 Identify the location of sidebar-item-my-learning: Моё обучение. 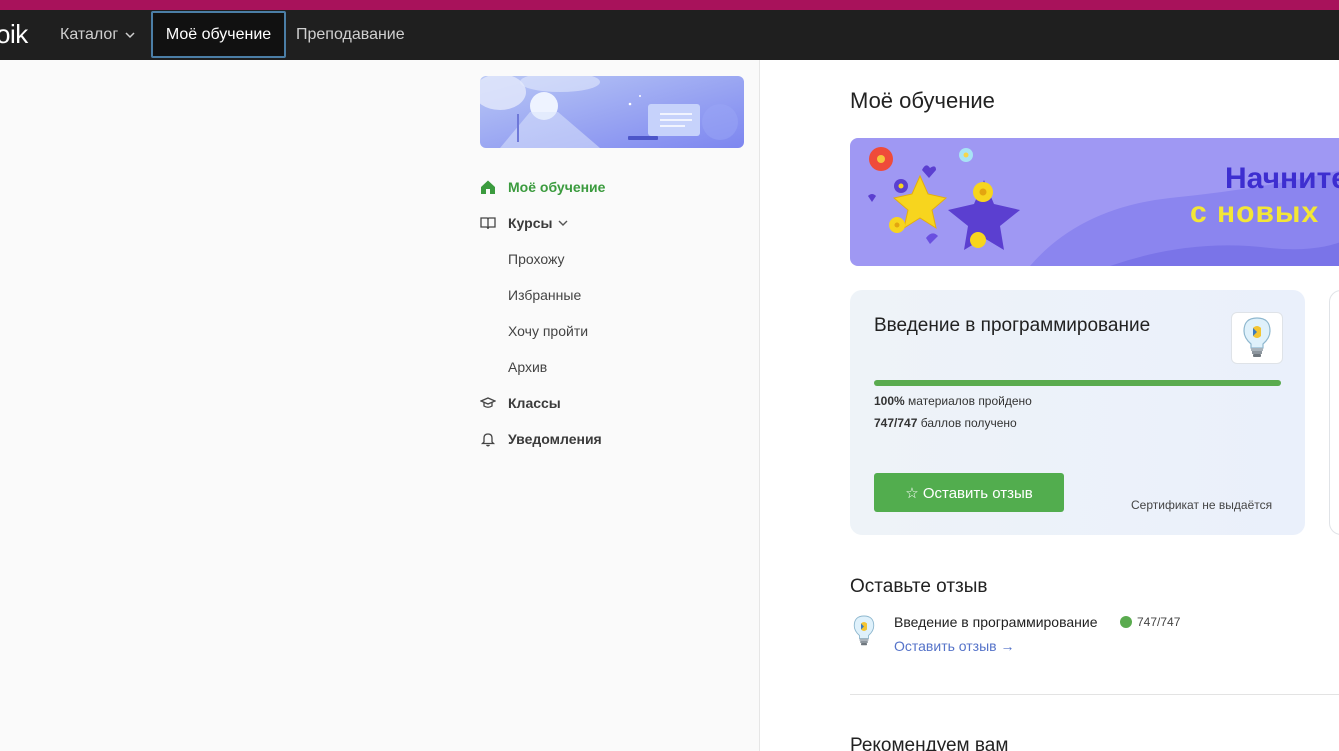
(542, 187).